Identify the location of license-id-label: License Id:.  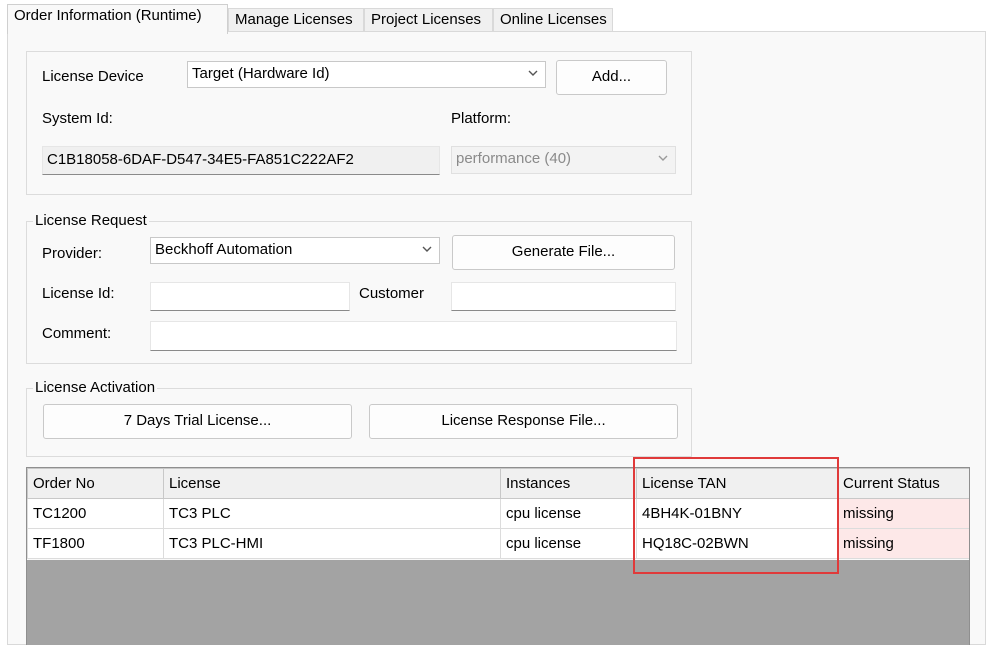
(78, 293).